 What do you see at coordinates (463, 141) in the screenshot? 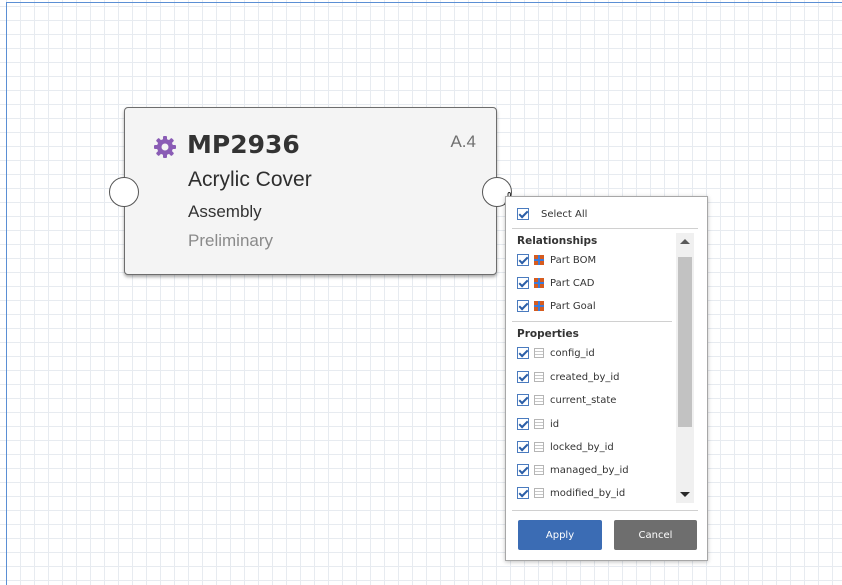
I see `node-revision: A.4` at bounding box center [463, 141].